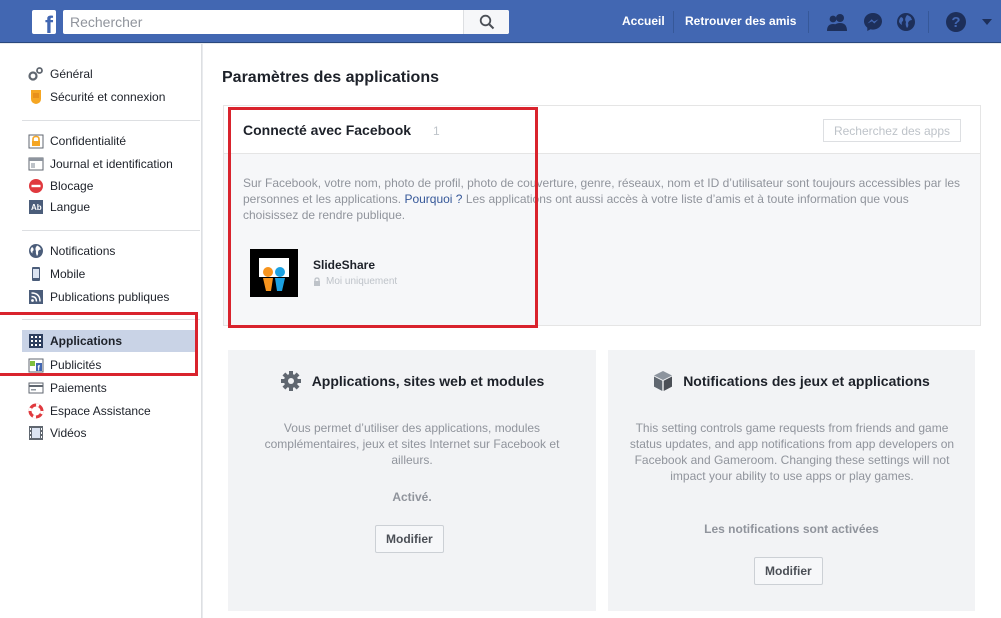  I want to click on sidebar-item-label: Notifications, so click(83, 251).